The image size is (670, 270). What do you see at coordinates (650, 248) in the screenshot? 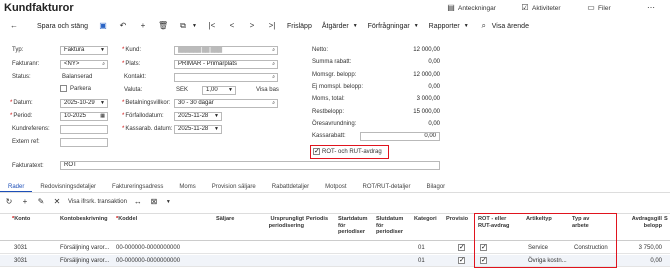
I see `cell-belopp: 3 750,00` at bounding box center [650, 248].